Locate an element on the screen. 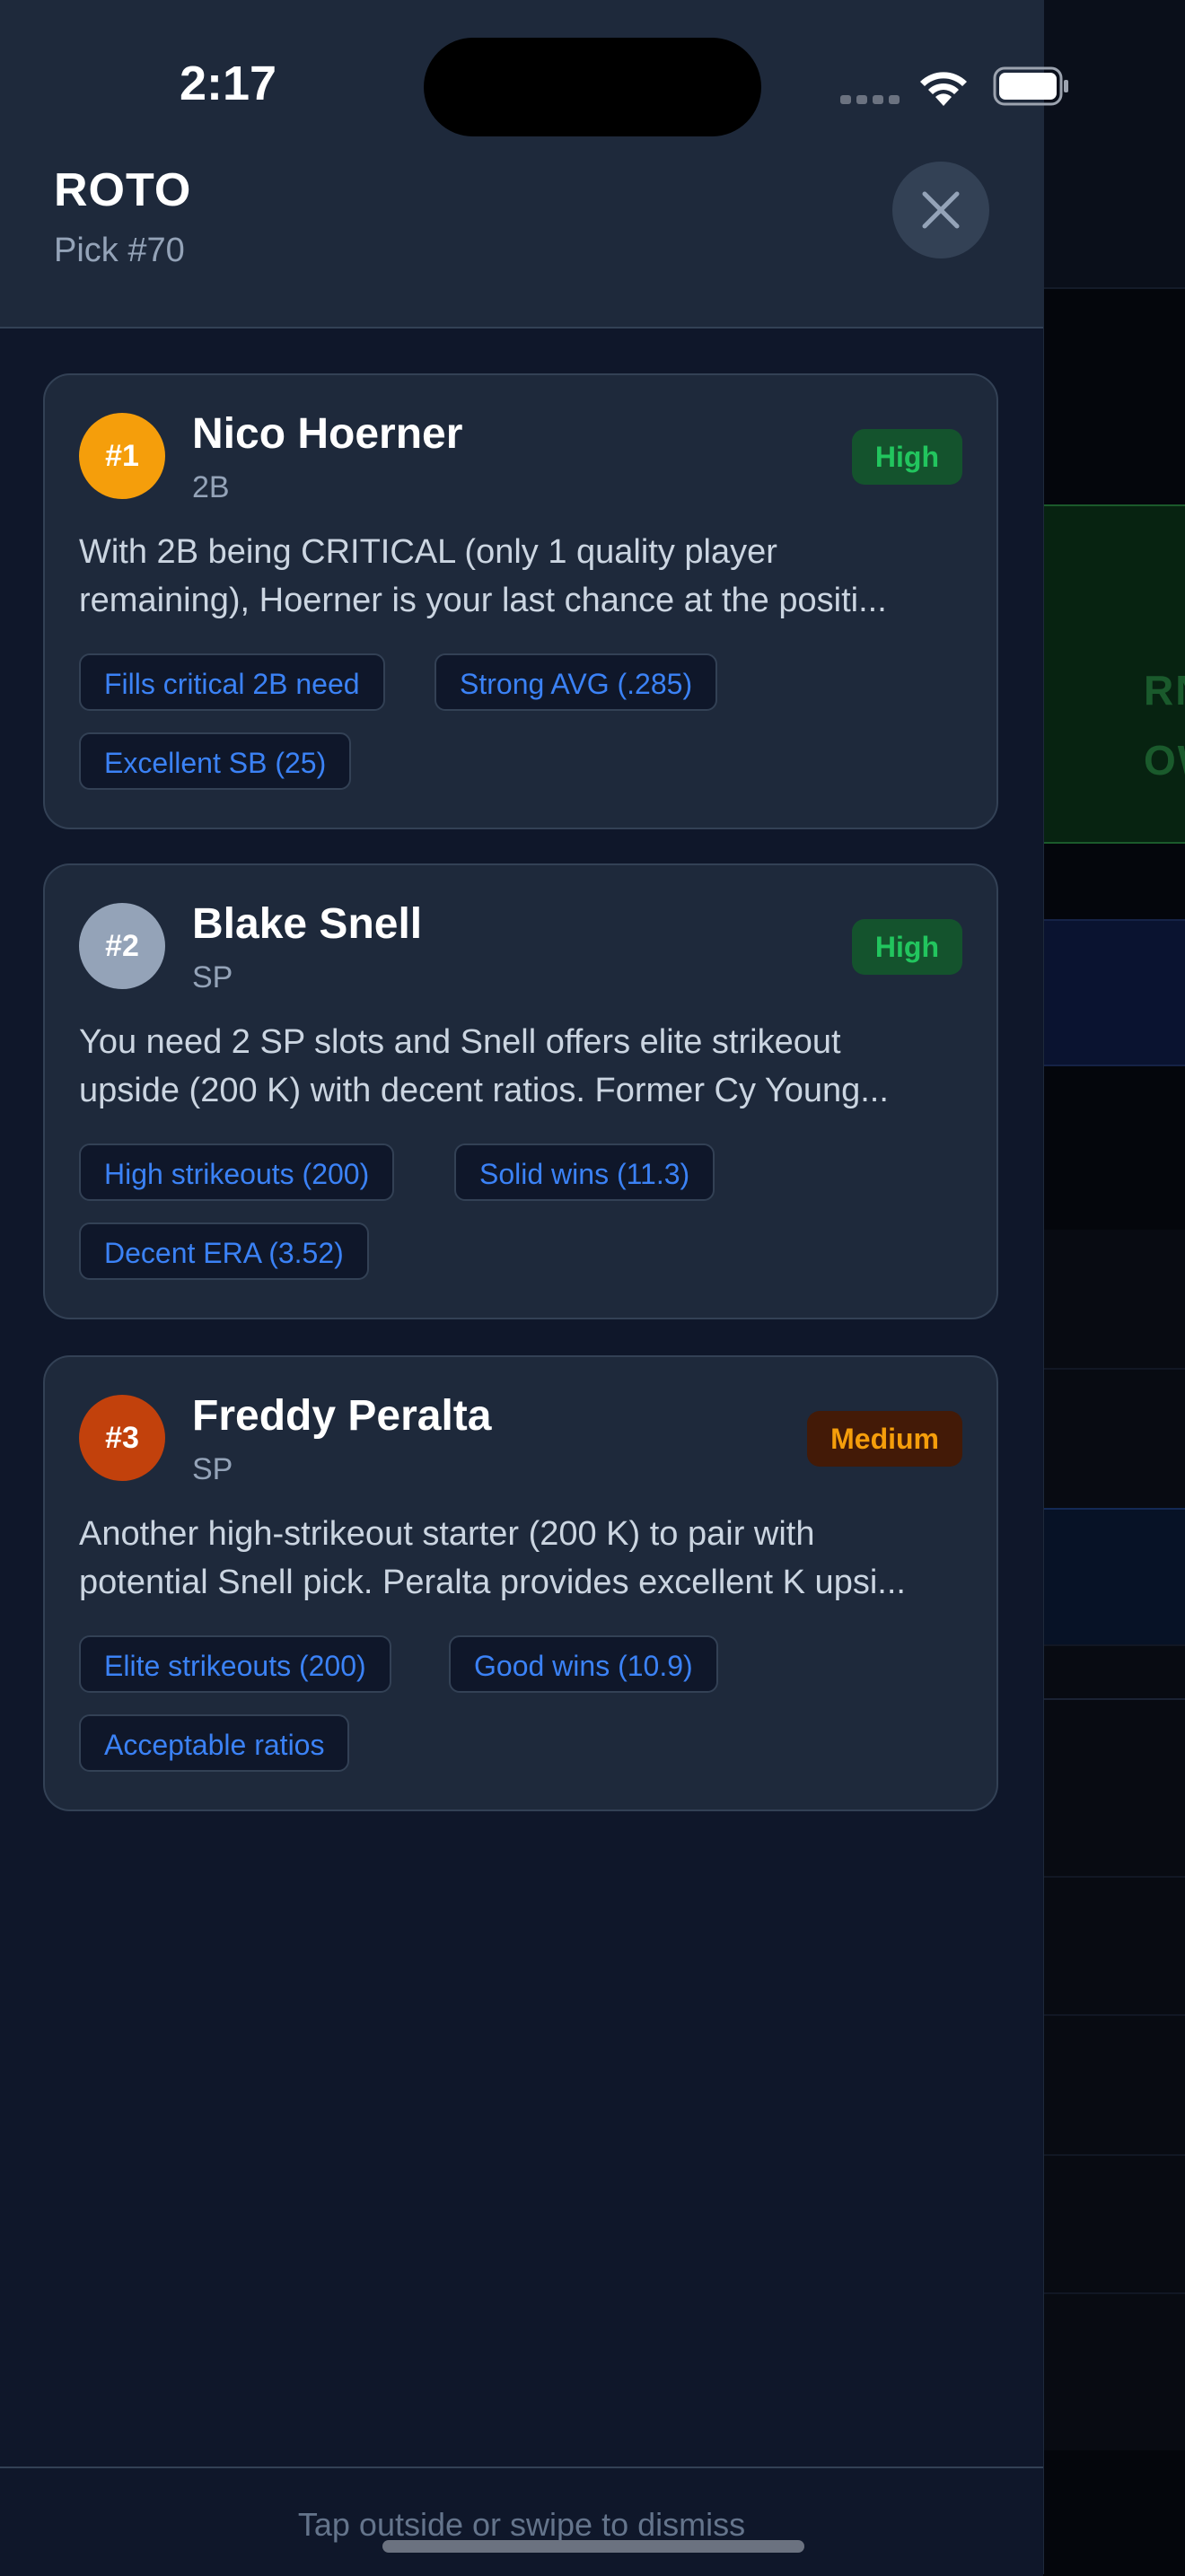  banner-line-2: OW is located at coordinates (1164, 760).